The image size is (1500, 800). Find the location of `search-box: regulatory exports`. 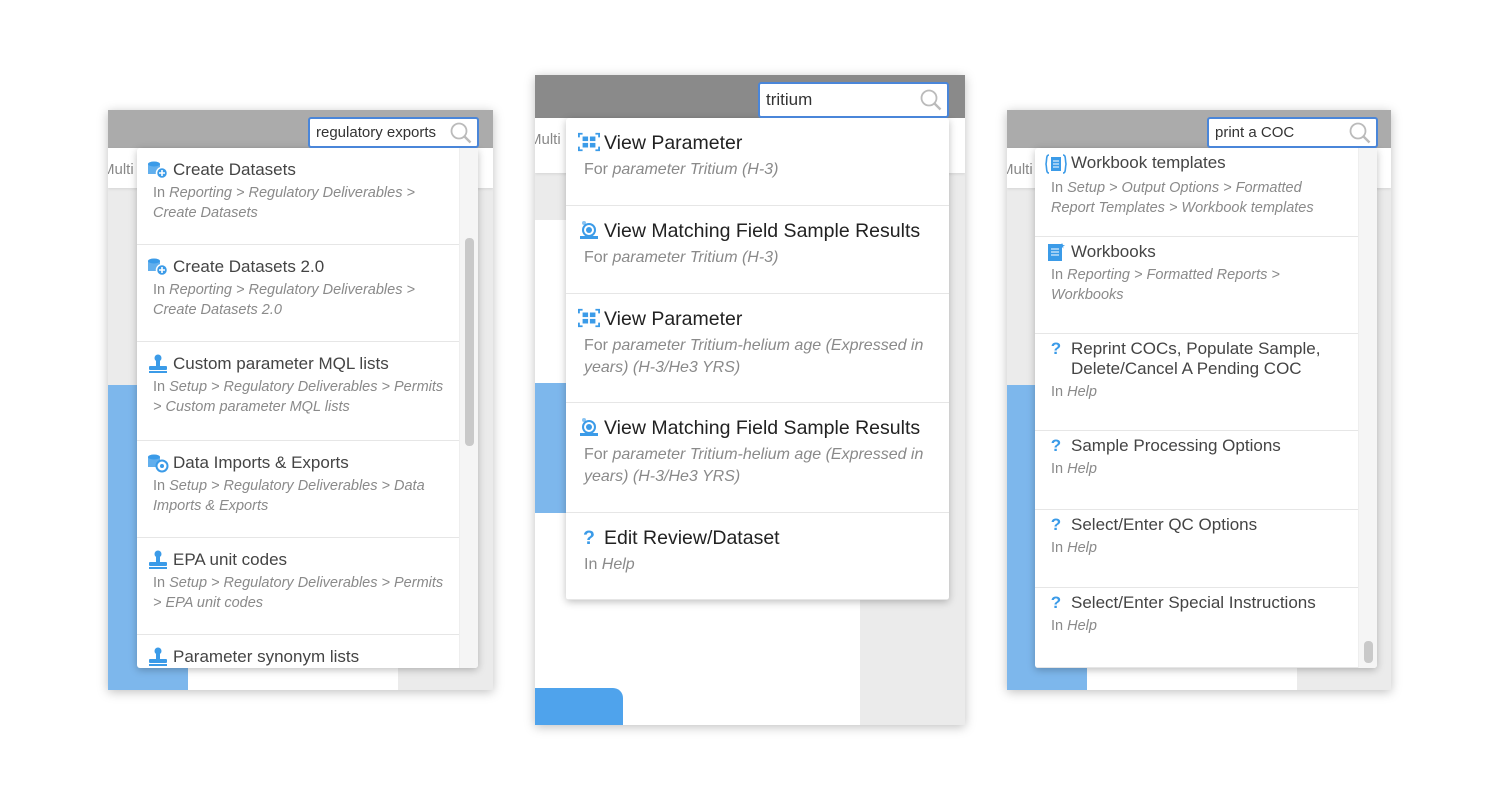

search-box: regulatory exports is located at coordinates (393, 132).